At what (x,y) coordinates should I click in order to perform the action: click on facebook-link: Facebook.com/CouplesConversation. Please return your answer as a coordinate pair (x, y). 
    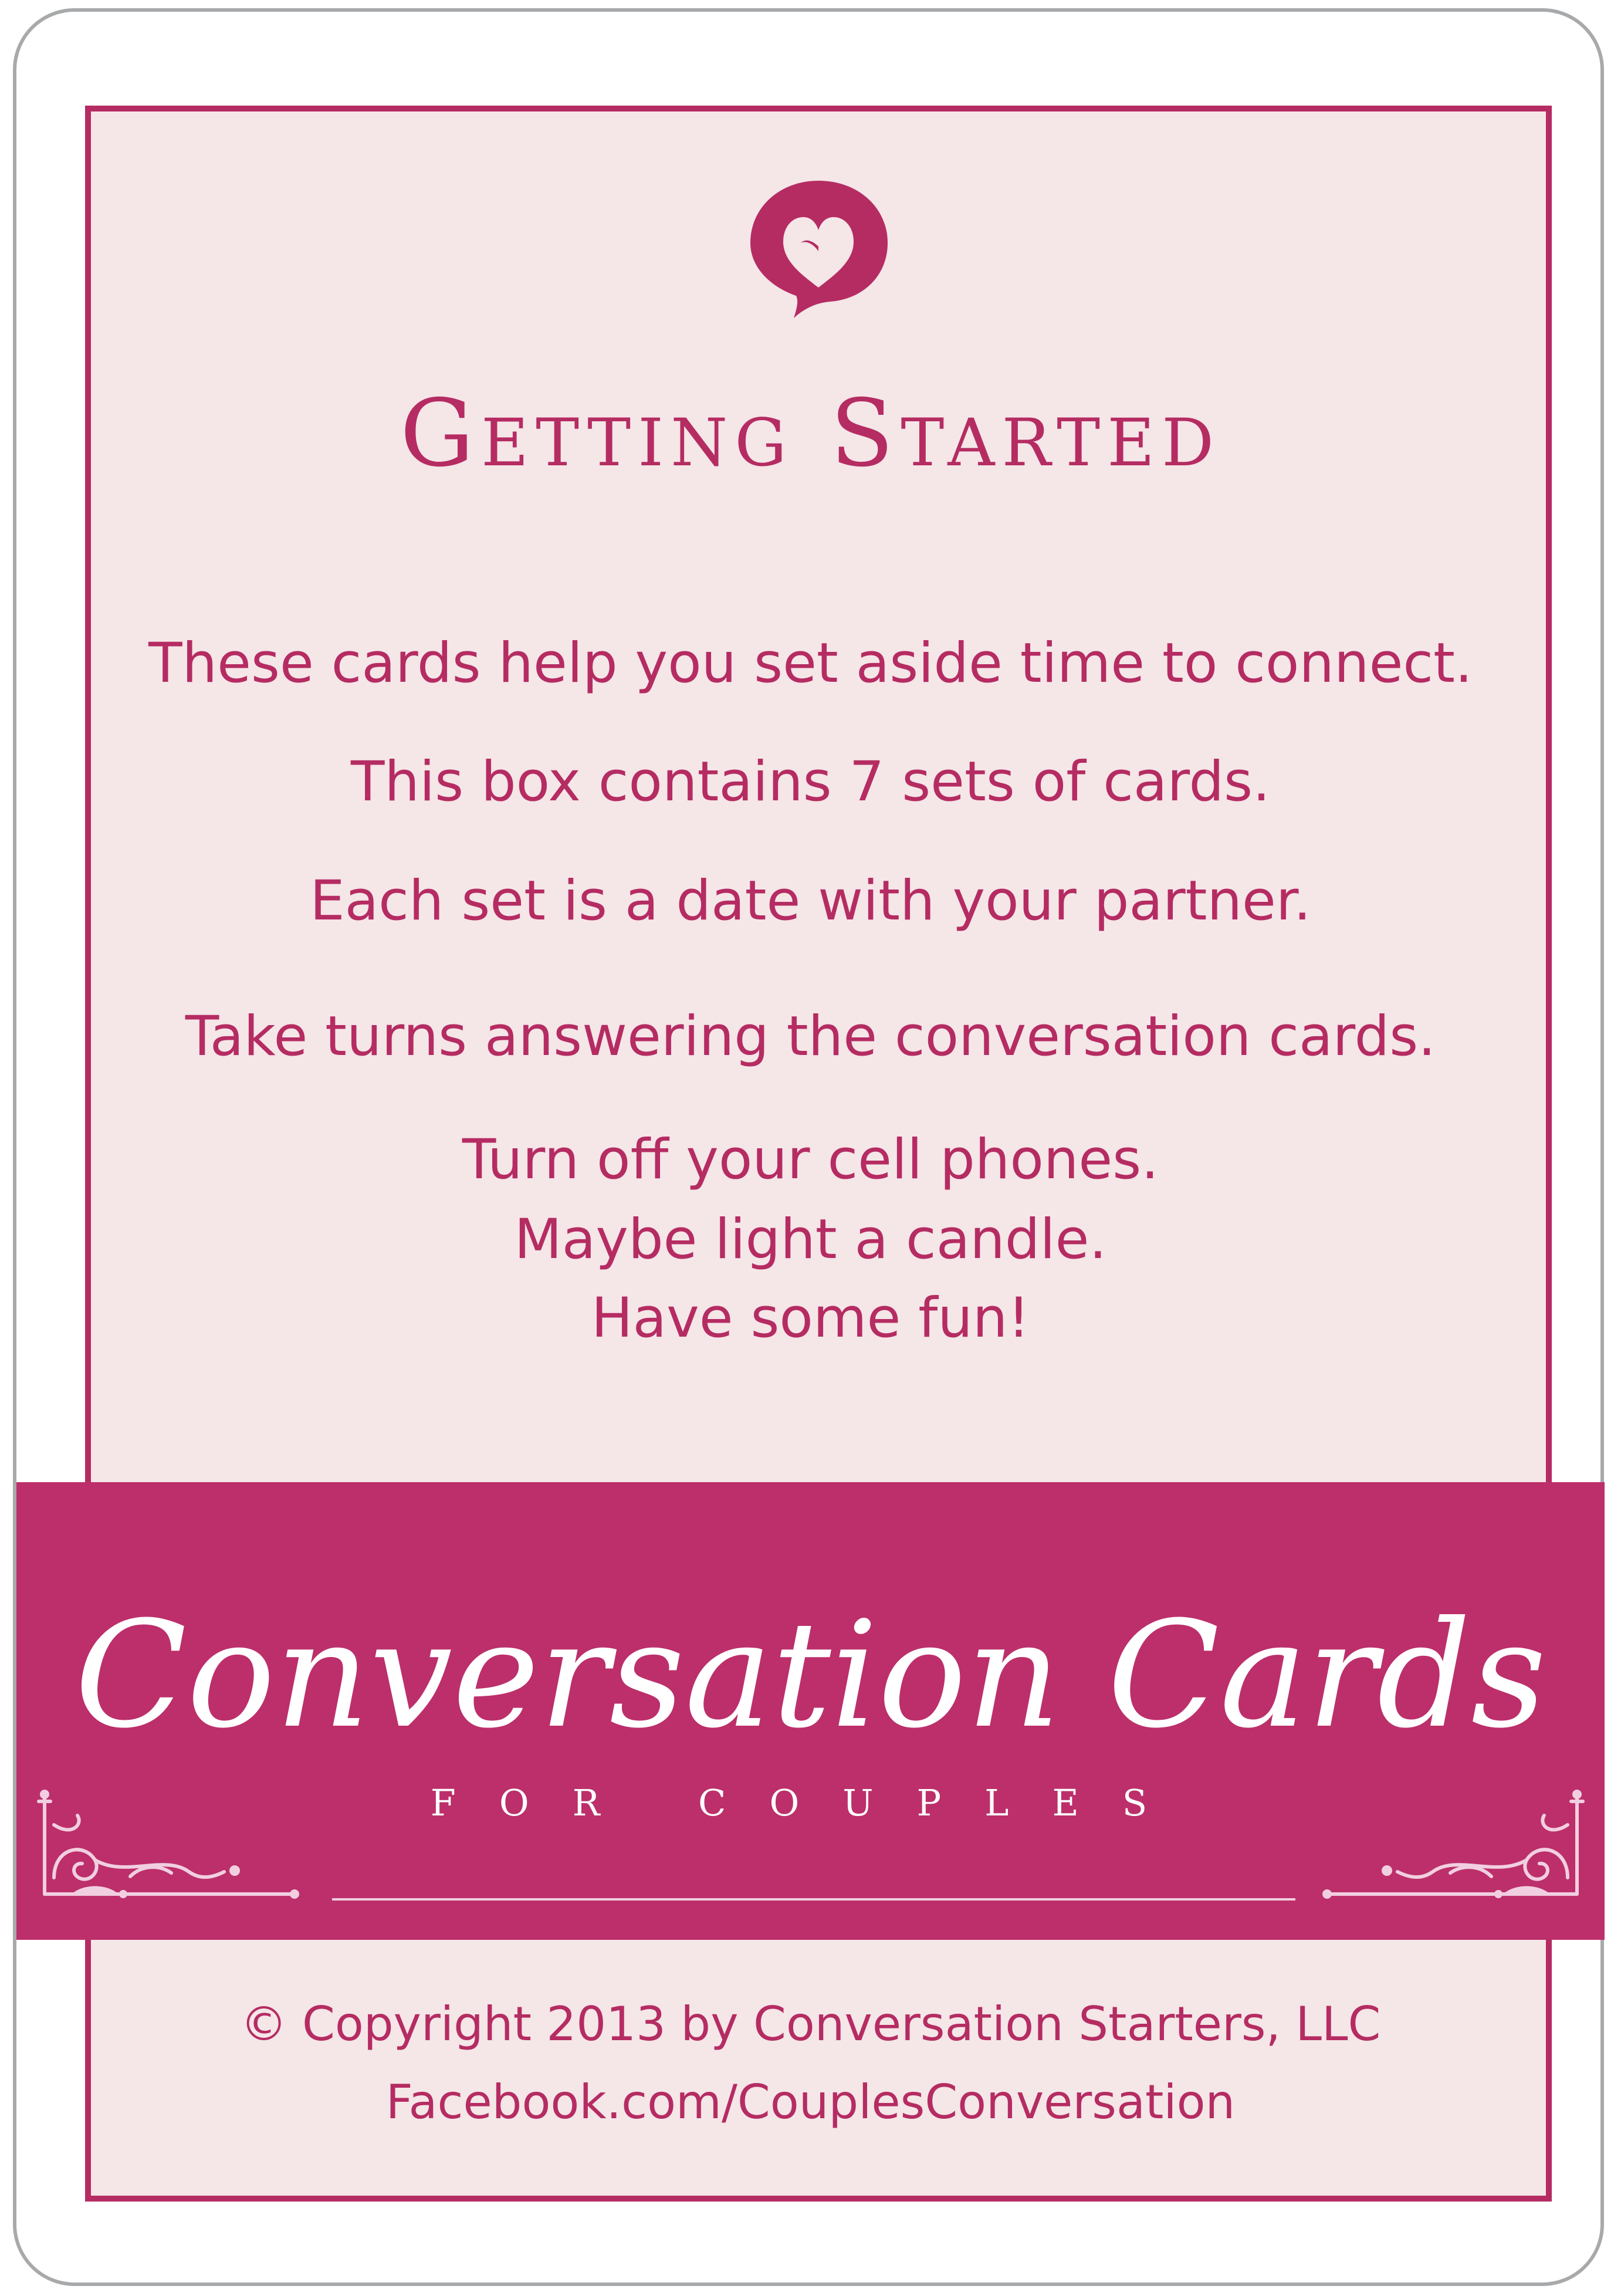
    Looking at the image, I should click on (810, 2102).